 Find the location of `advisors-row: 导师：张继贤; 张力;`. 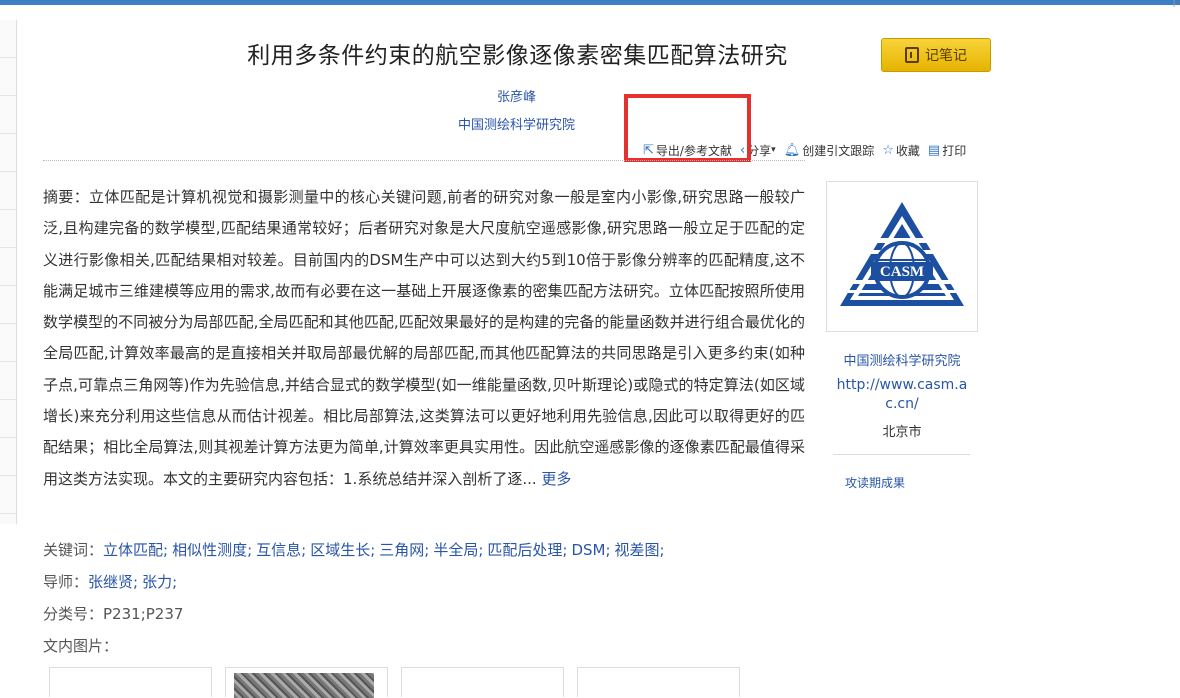

advisors-row: 导师：张继贤; 张力; is located at coordinates (112, 581).